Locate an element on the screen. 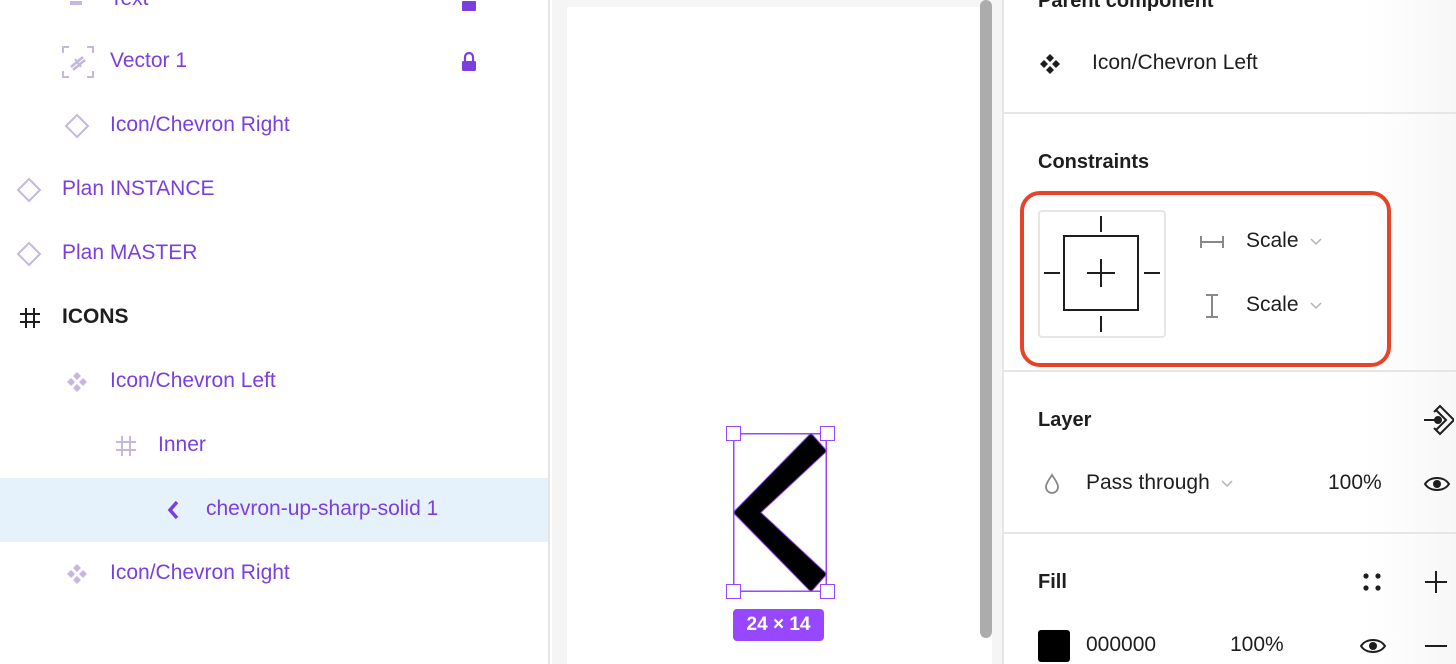 The width and height of the screenshot is (1456, 664). layer-label: Vector 1 is located at coordinates (149, 60).